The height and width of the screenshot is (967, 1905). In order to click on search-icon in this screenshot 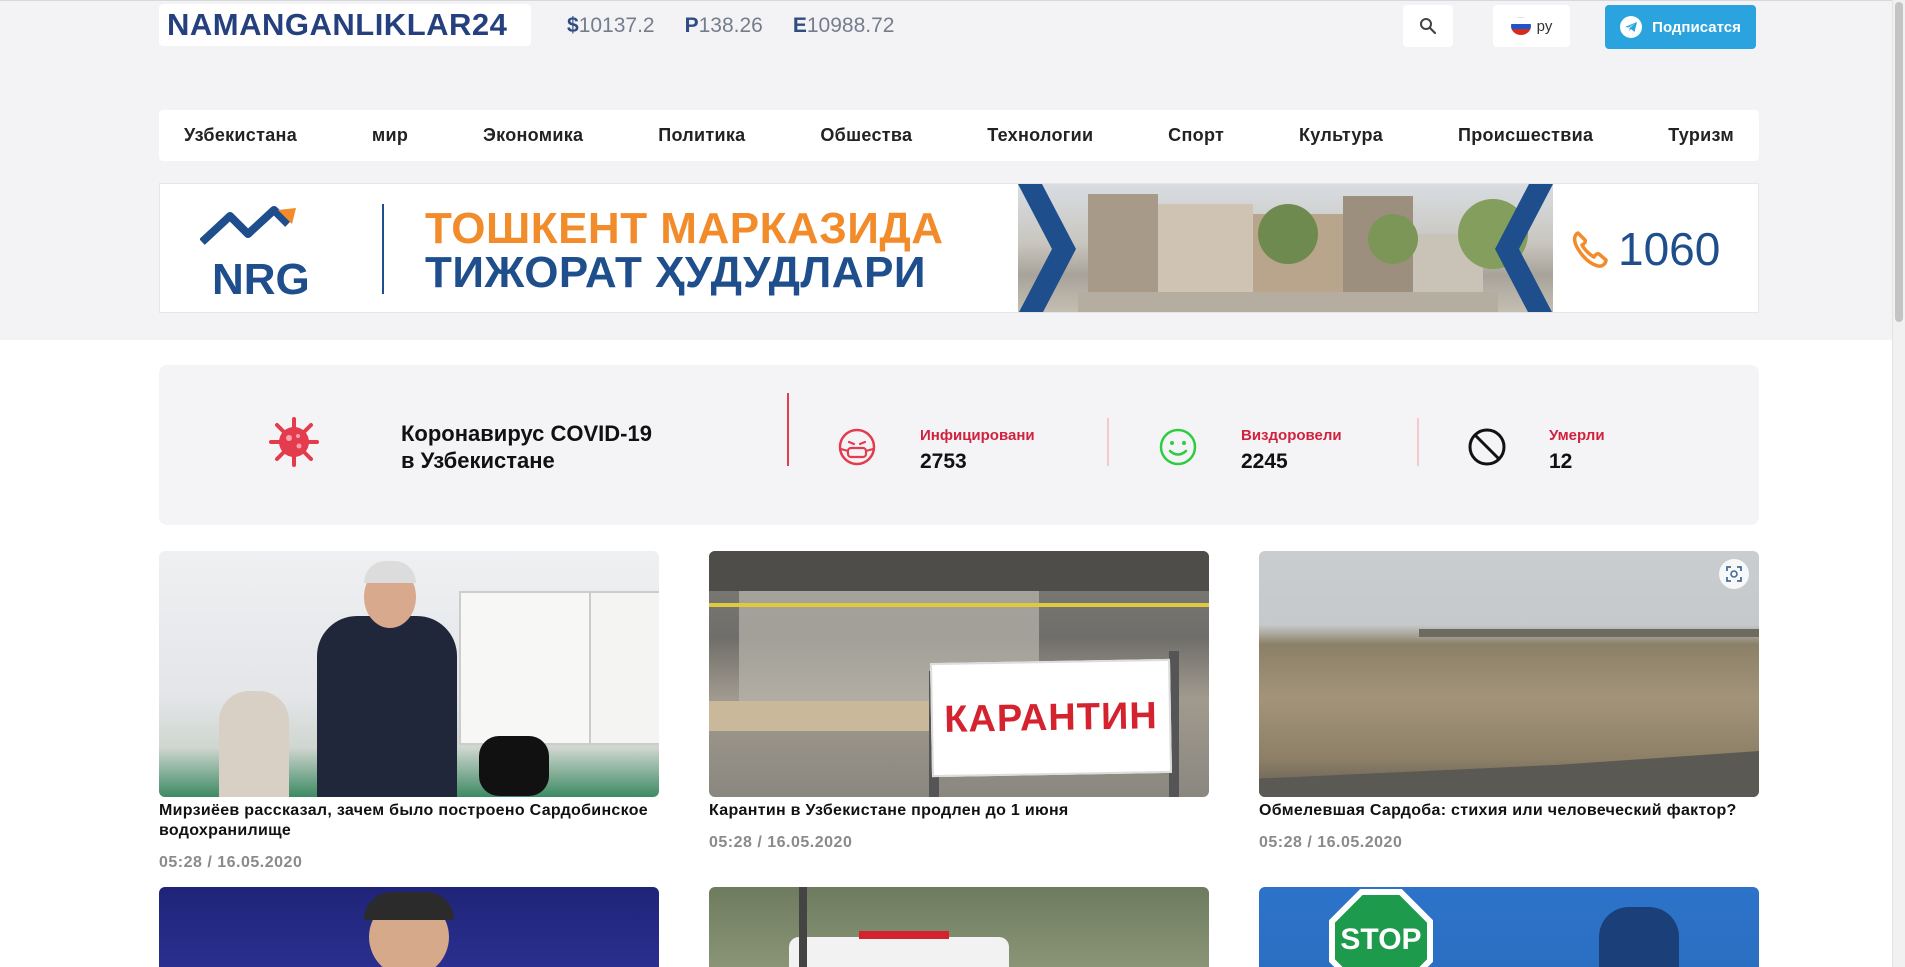, I will do `click(1428, 26)`.